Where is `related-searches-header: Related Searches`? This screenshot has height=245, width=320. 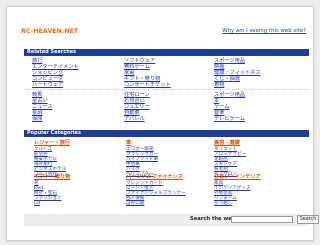 related-searches-header: Related Searches is located at coordinates (166, 52).